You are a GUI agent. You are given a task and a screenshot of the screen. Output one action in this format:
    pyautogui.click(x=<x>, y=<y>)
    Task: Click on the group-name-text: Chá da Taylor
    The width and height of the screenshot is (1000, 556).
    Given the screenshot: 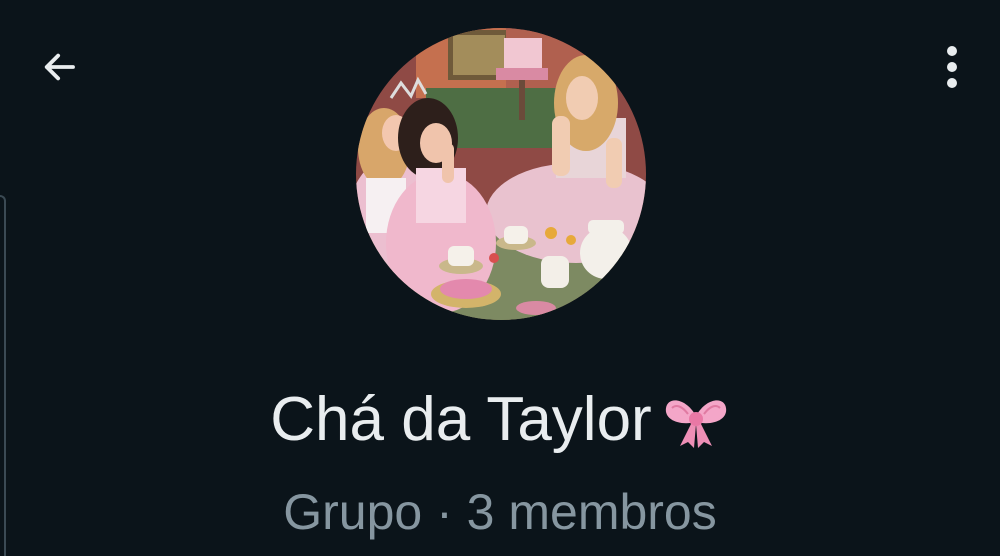 What is the action you would take?
    pyautogui.click(x=461, y=419)
    